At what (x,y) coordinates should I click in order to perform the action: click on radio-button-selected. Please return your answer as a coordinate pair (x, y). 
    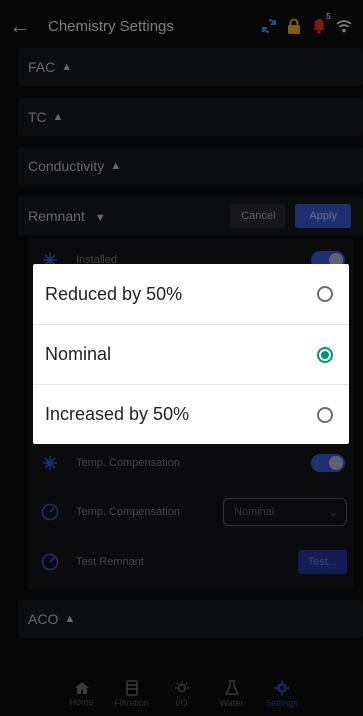
    Looking at the image, I should click on (325, 354).